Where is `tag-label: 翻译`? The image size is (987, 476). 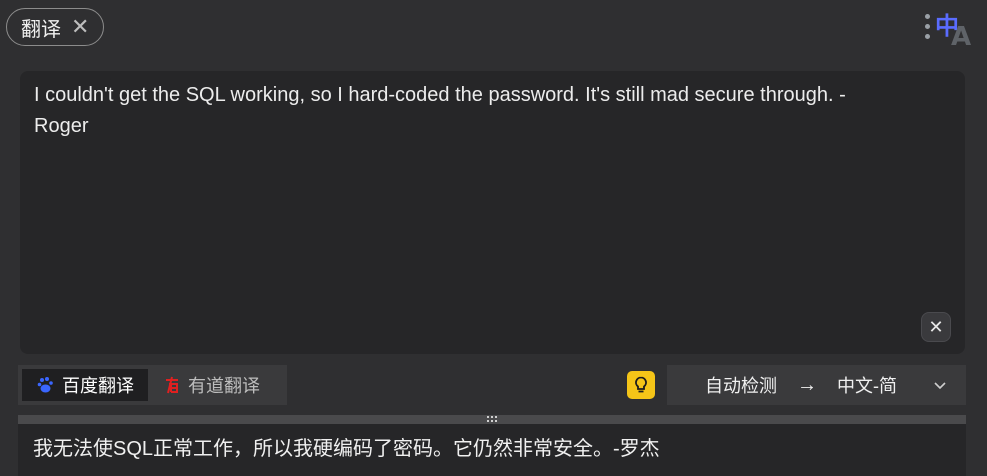
tag-label: 翻译 is located at coordinates (41, 29).